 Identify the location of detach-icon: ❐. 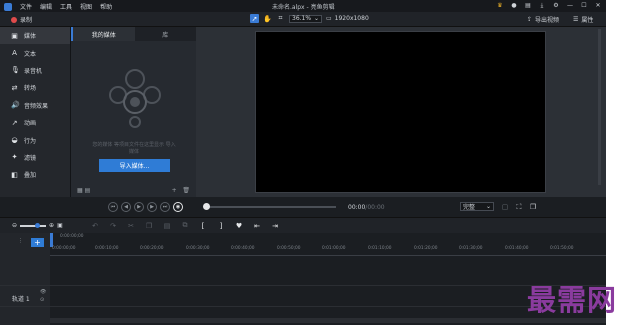
(533, 207).